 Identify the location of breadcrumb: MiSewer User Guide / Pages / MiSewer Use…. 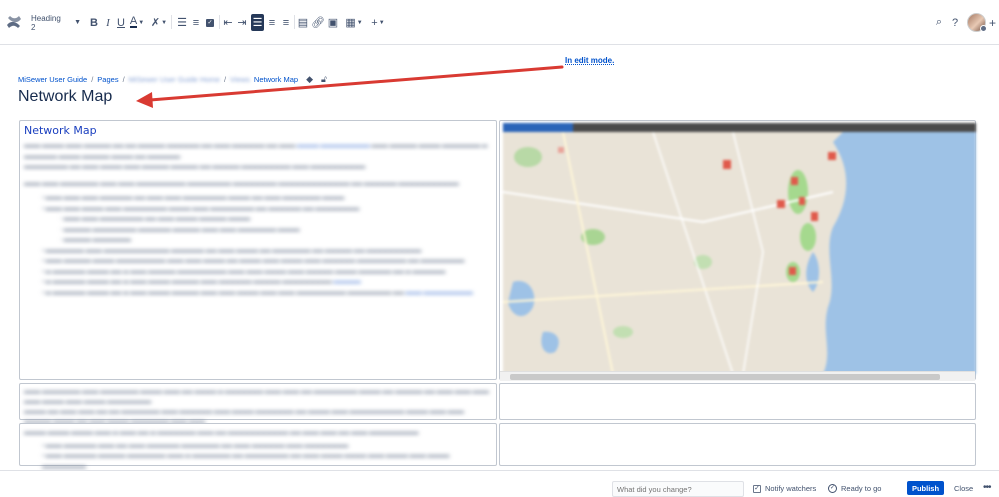
(172, 79).